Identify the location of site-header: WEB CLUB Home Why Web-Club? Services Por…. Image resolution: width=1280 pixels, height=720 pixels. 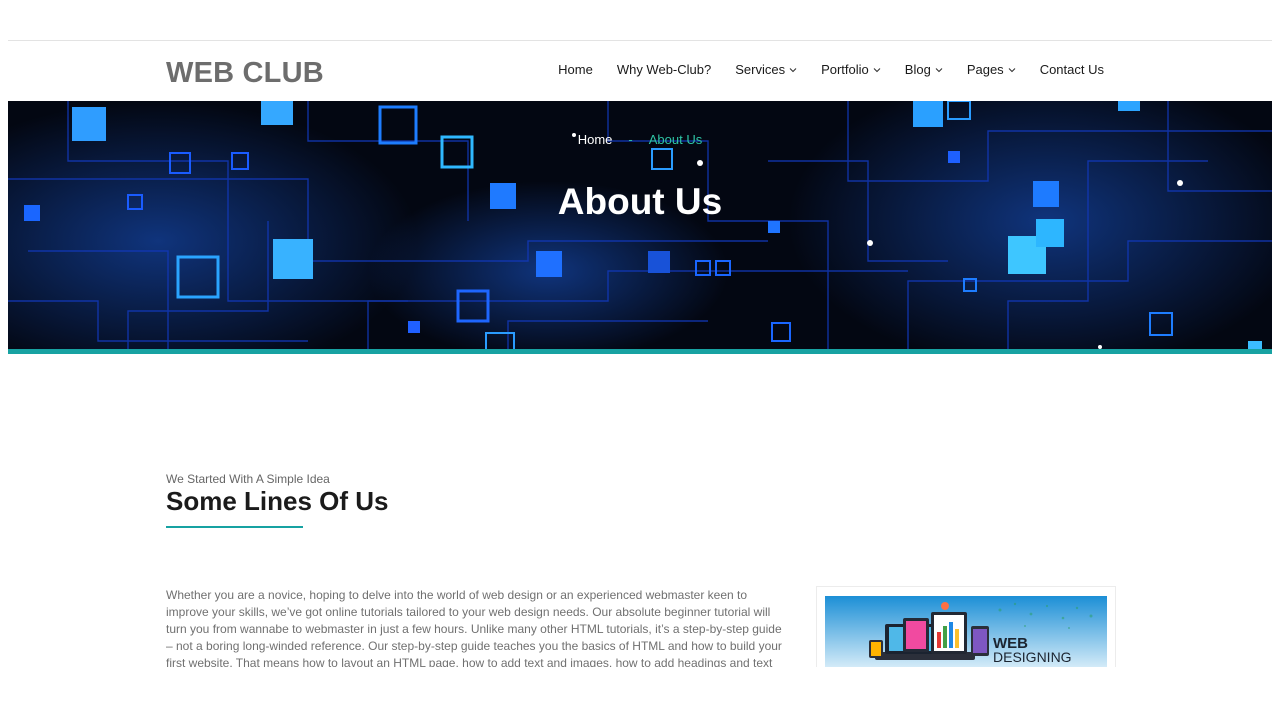
(640, 71).